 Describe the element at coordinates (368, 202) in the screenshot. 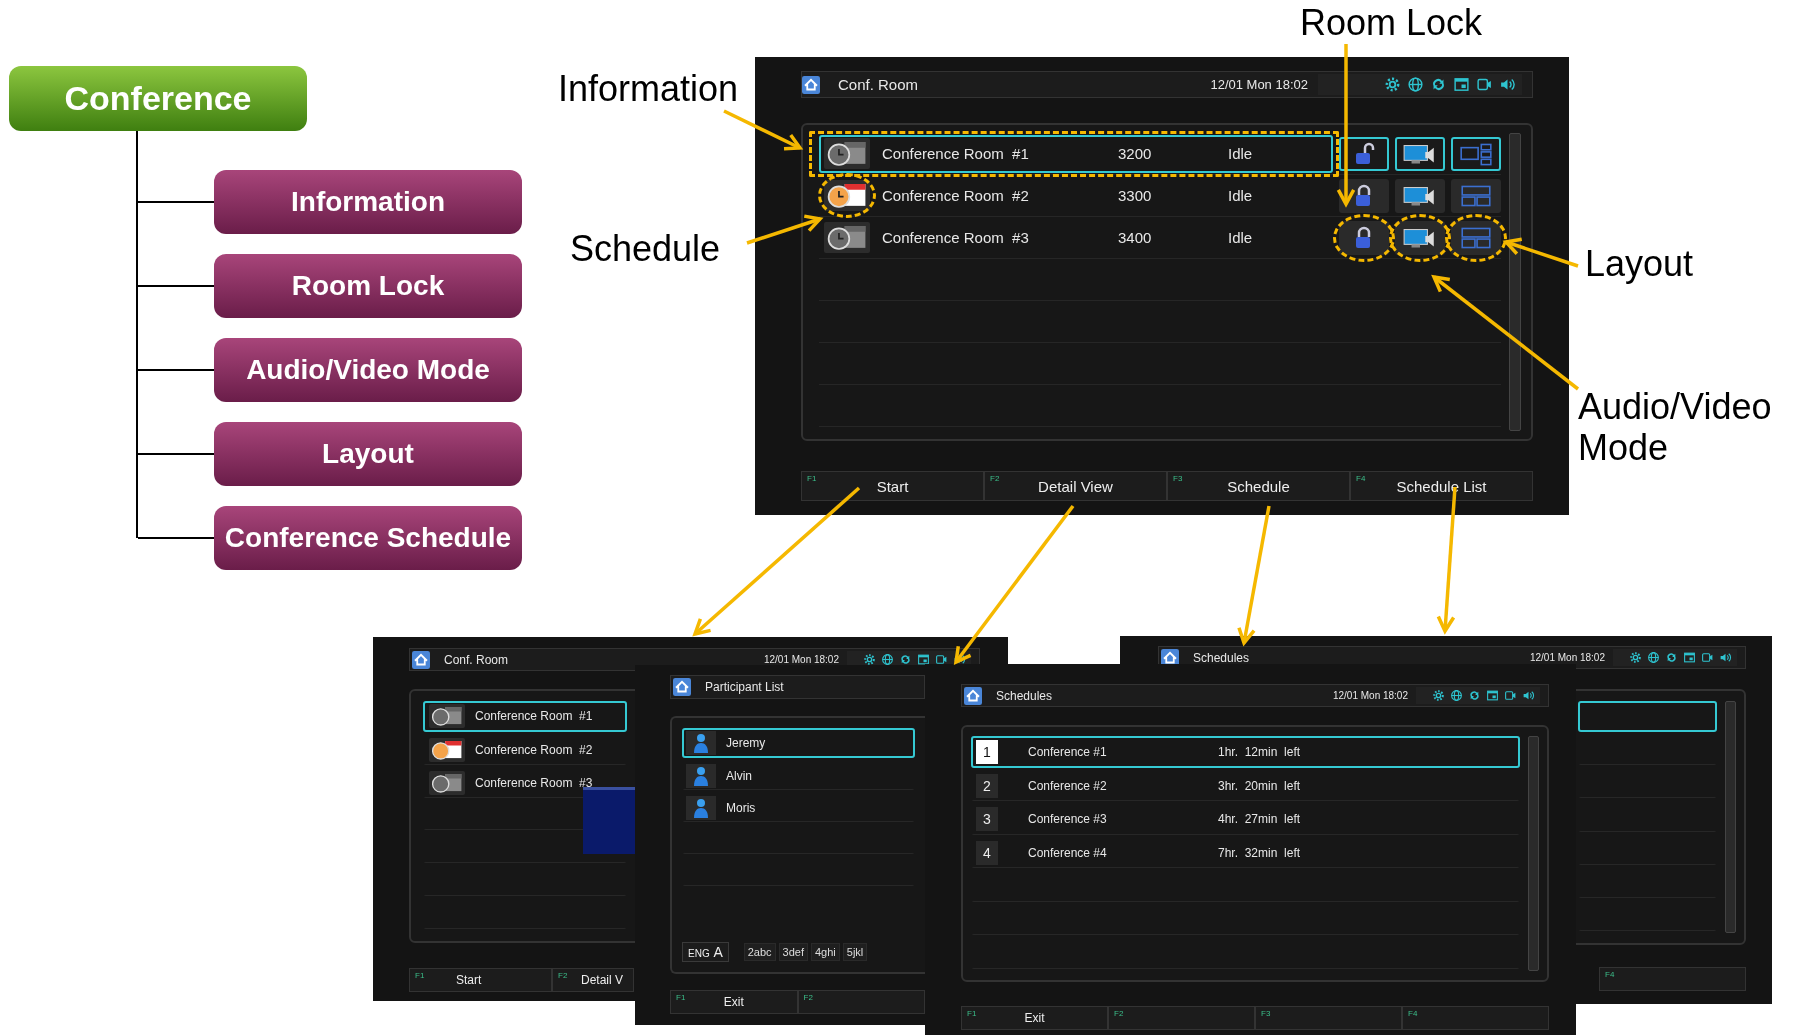

I see `tree-child-box: Information` at that location.